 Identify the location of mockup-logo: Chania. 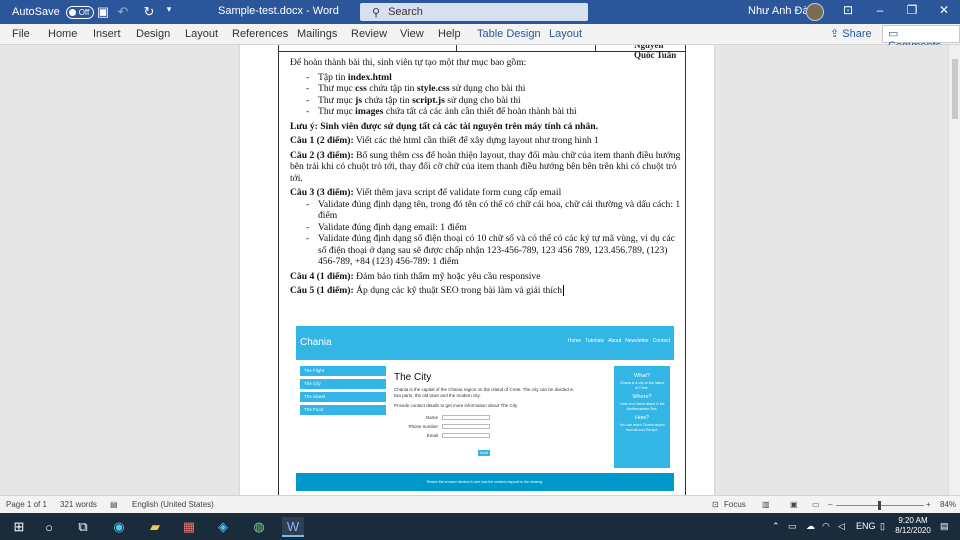
(316, 342).